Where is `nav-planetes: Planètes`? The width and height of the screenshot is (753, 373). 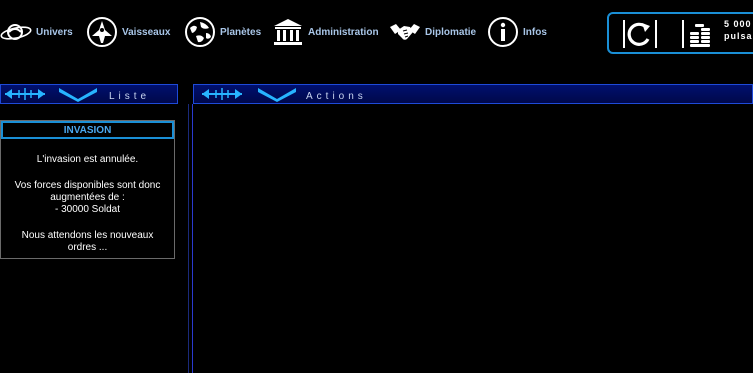
nav-planetes: Planètes is located at coordinates (222, 32).